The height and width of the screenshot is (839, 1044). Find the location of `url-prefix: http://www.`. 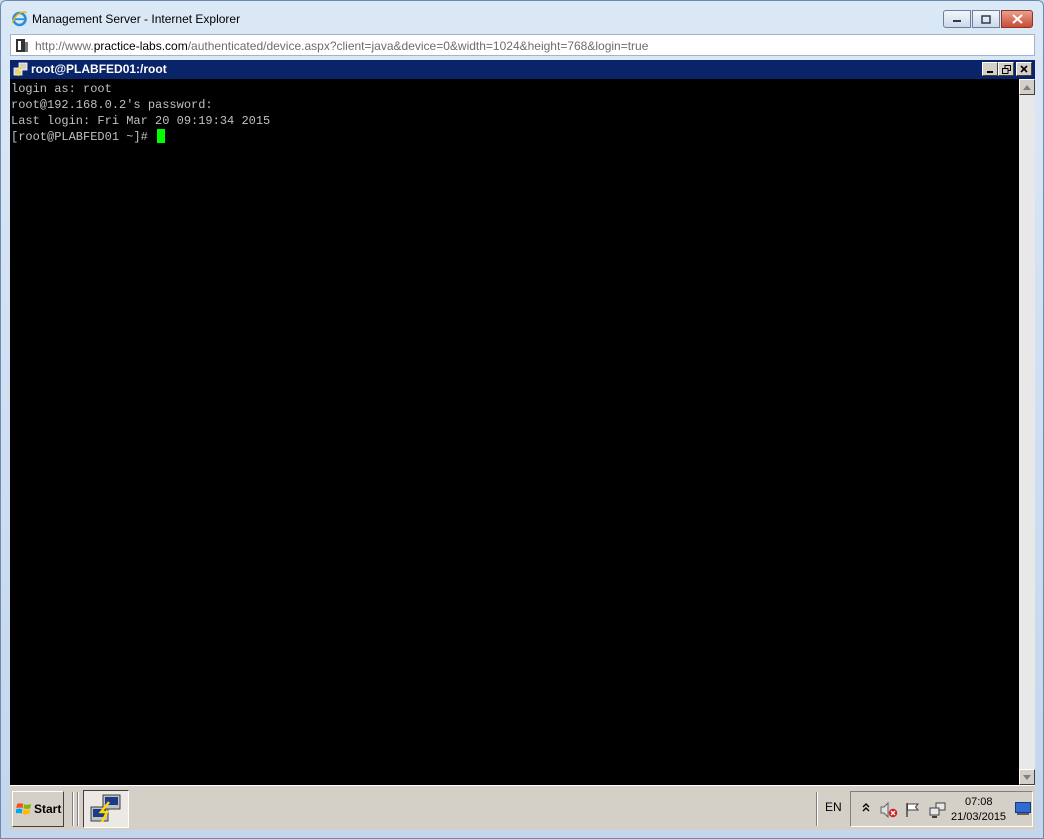

url-prefix: http://www. is located at coordinates (64, 46).